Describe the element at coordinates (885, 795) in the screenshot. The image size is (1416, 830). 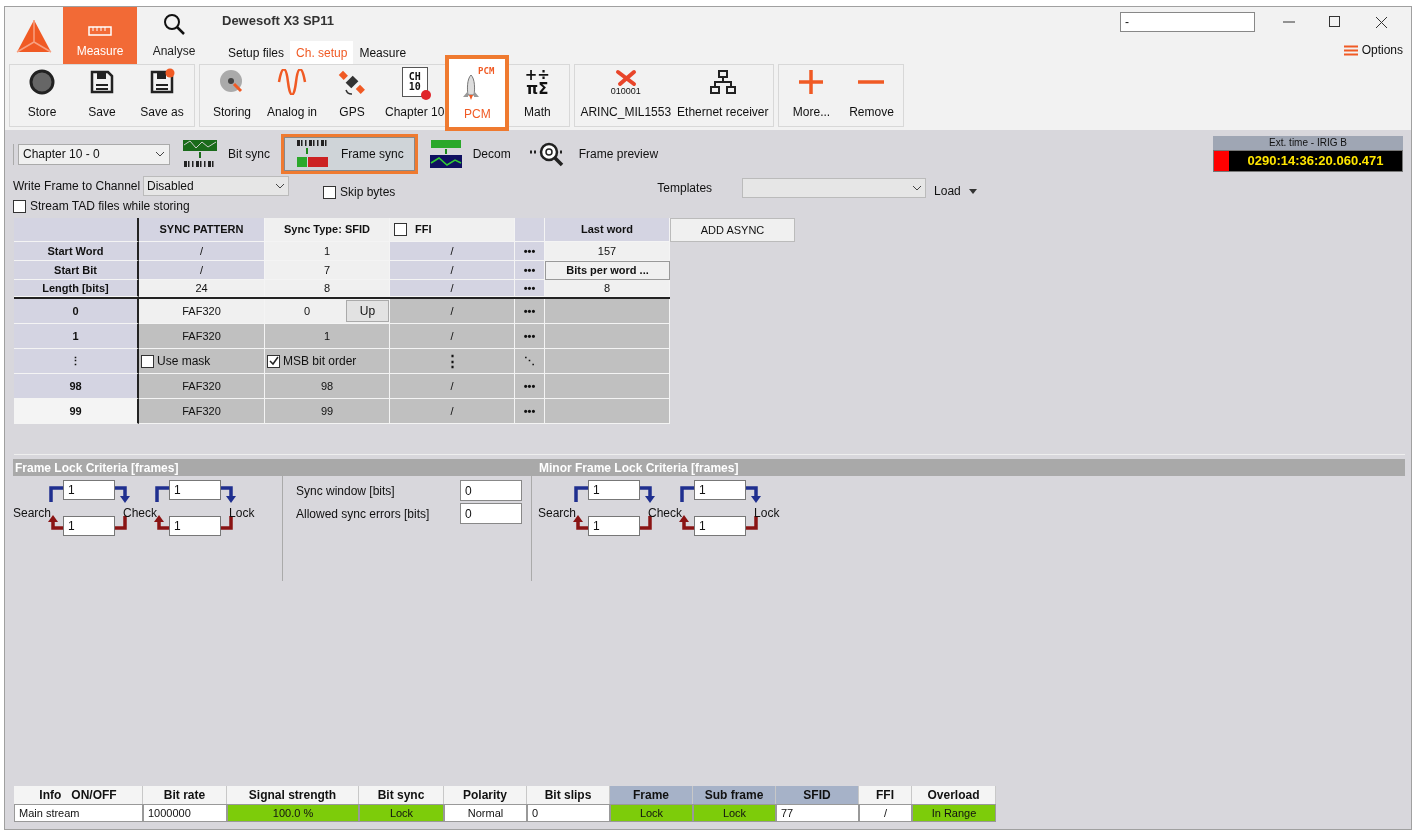
I see `status-header: FFI` at that location.